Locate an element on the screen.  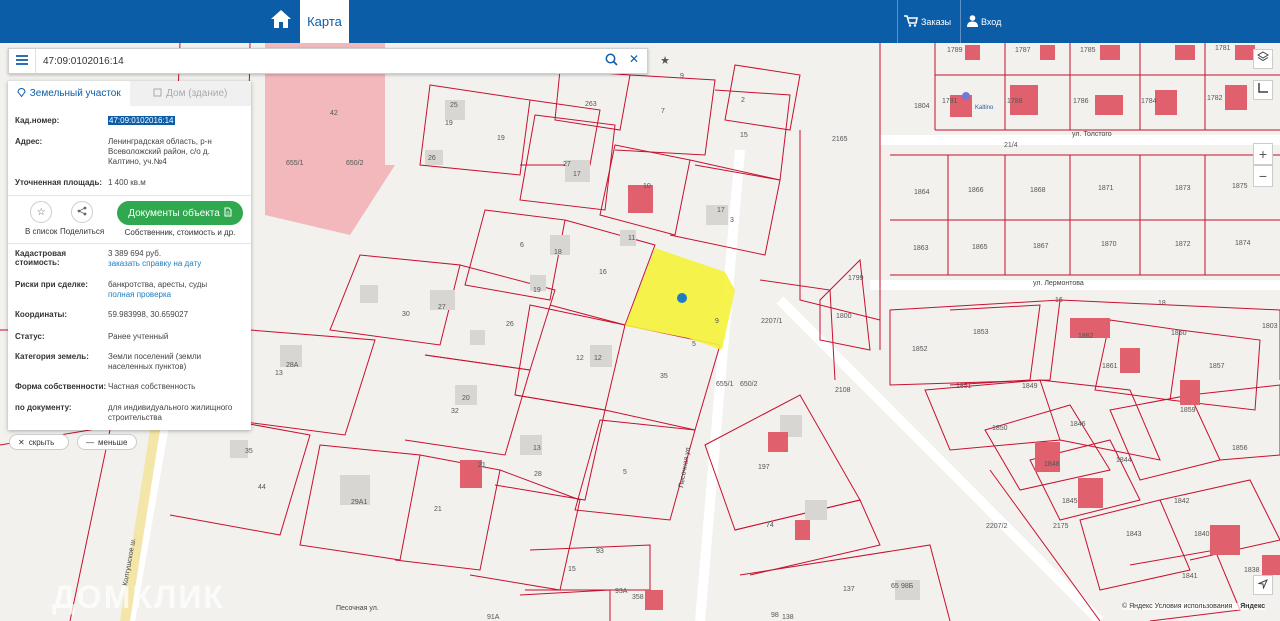
tab-map-label: Карта is located at coordinates (324, 21).